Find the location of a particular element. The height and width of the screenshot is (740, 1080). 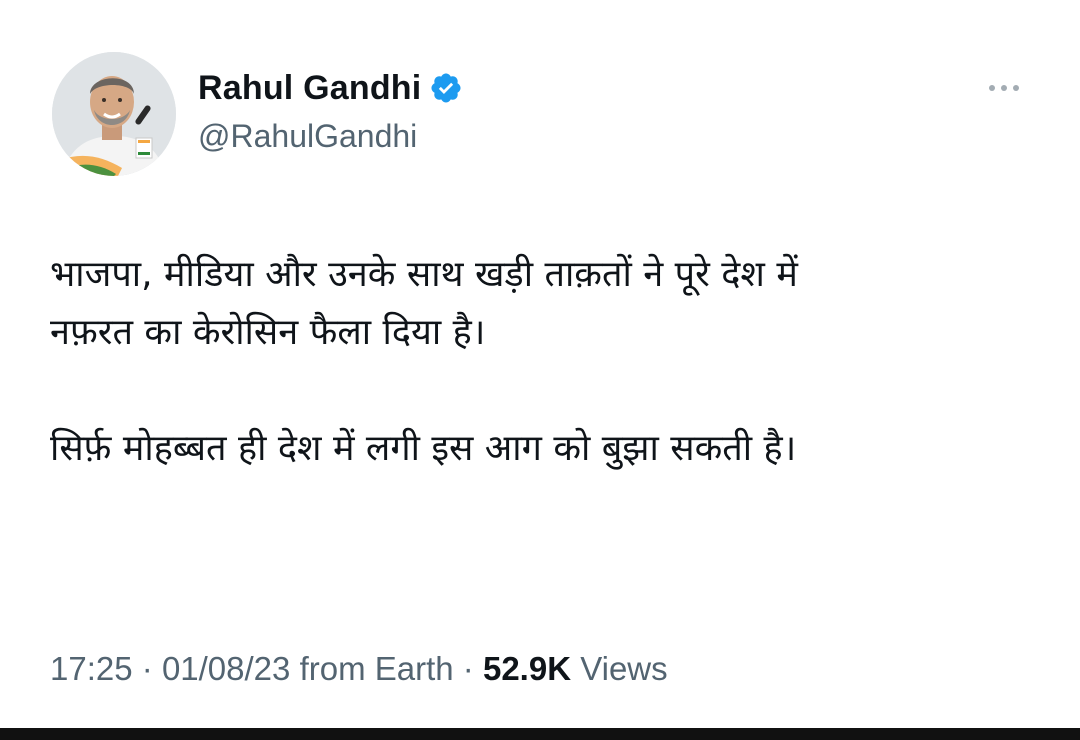

author-handle: @RahulGandhi is located at coordinates (307, 136).